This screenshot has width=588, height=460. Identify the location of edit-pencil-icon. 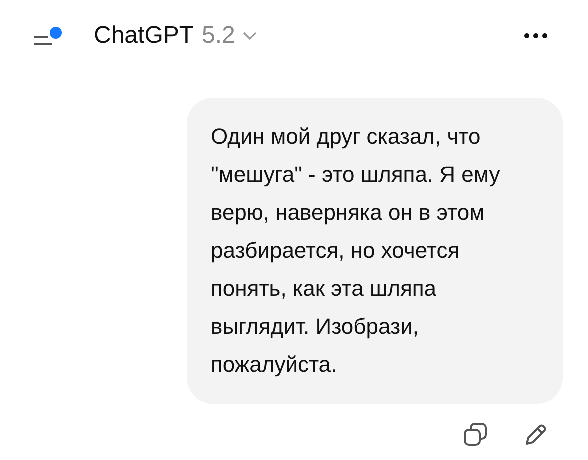
(536, 435).